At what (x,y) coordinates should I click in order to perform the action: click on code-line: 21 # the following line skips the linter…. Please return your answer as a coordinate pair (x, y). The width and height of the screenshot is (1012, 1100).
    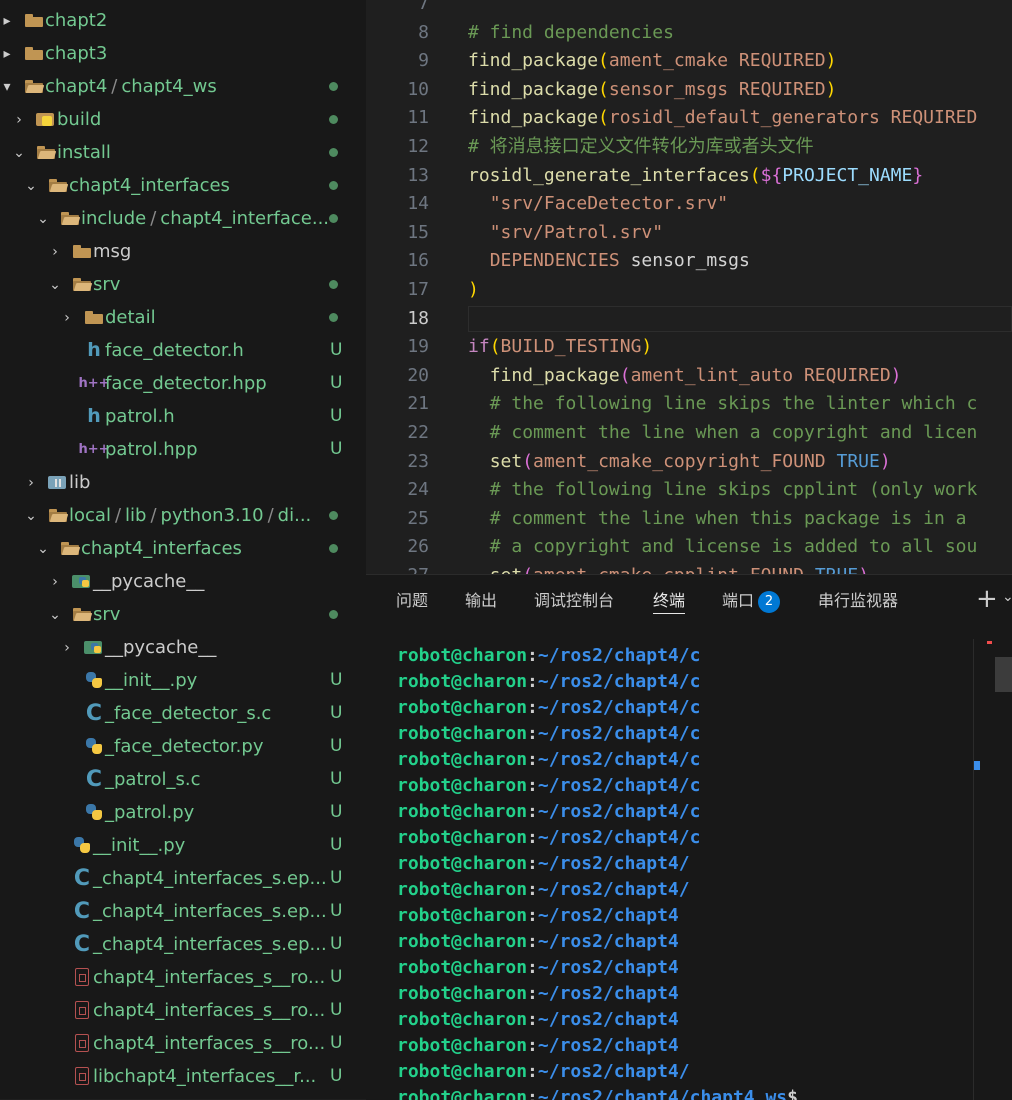
    Looking at the image, I should click on (689, 404).